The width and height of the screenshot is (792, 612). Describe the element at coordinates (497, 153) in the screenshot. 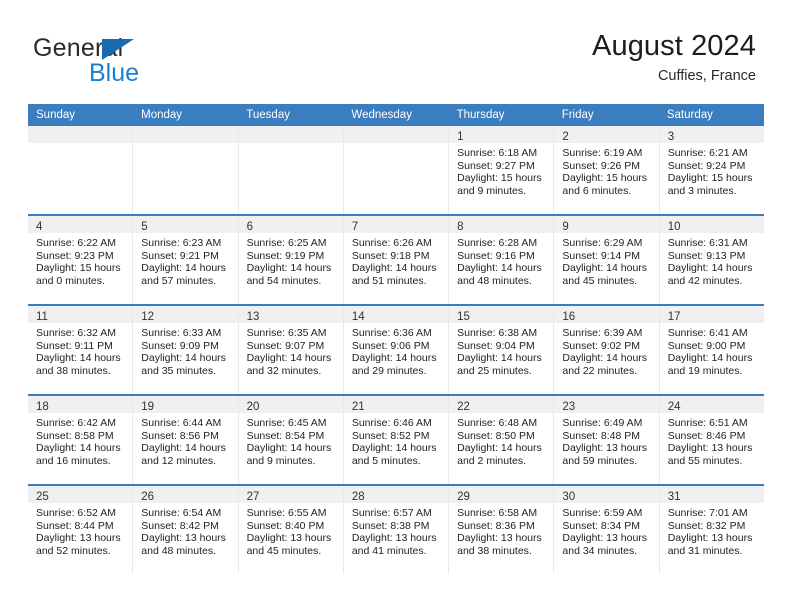

I see `sunrise-time: Sunrise: 6:18 AM` at that location.